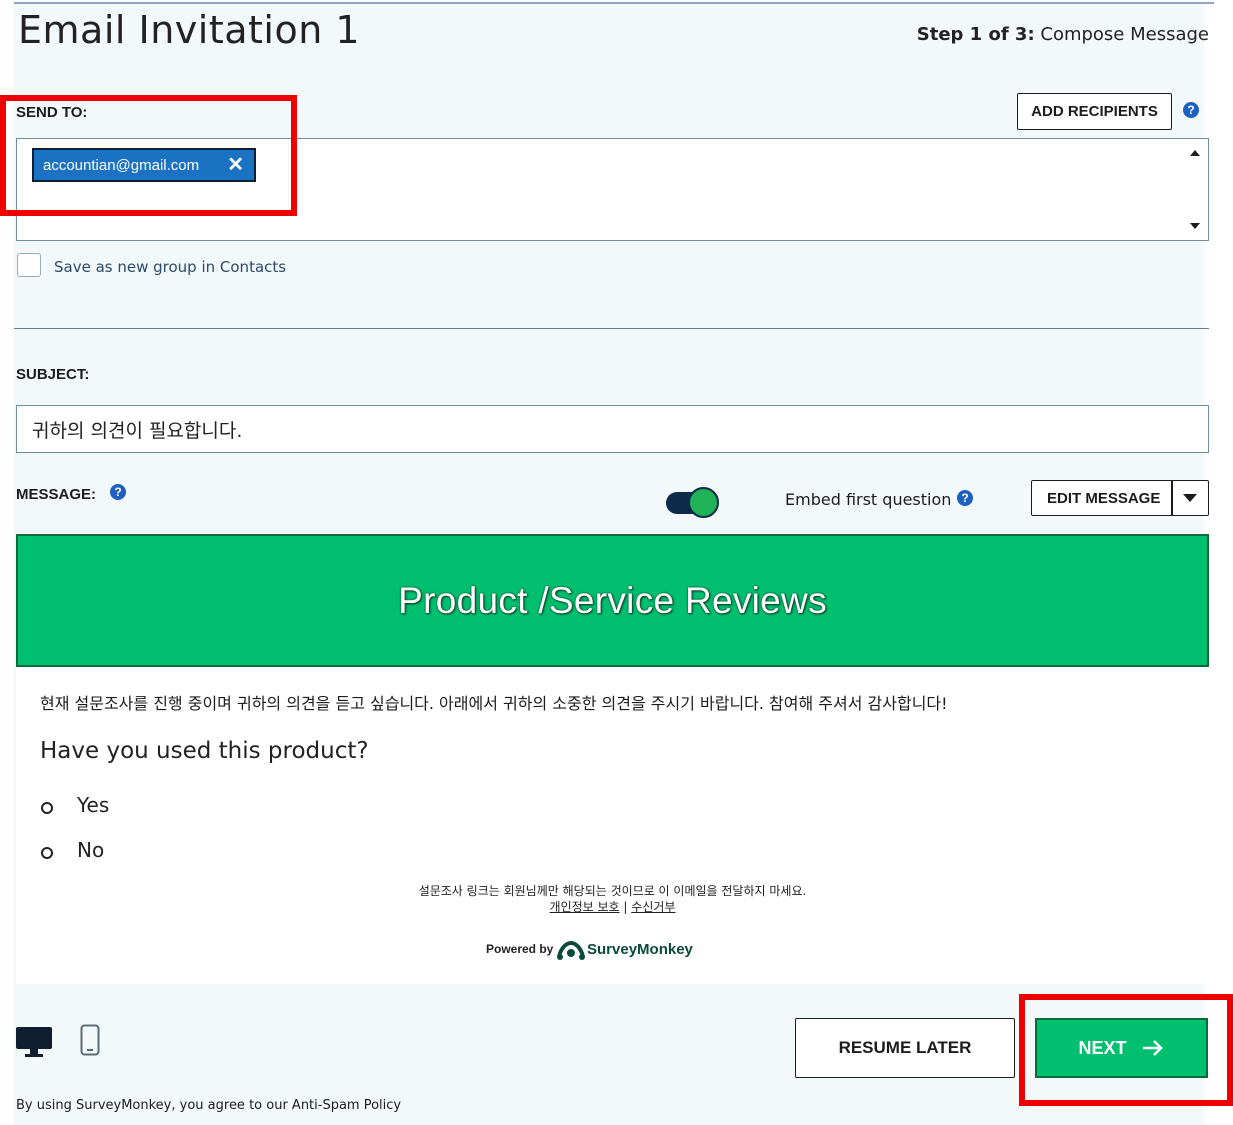 This screenshot has width=1233, height=1125. I want to click on highlight-next, so click(1126, 1050).